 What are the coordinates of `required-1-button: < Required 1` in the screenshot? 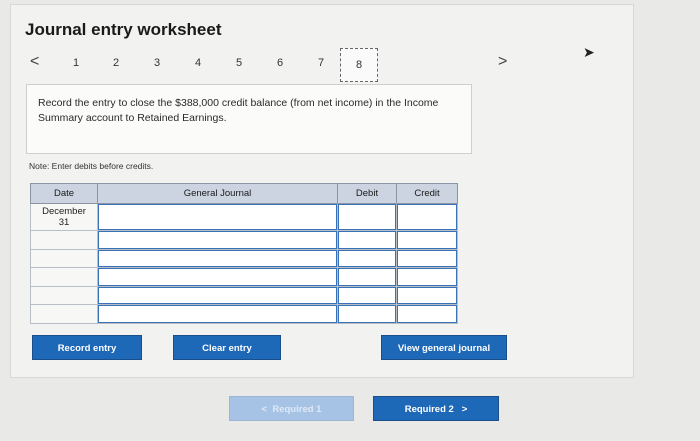 It's located at (291, 408).